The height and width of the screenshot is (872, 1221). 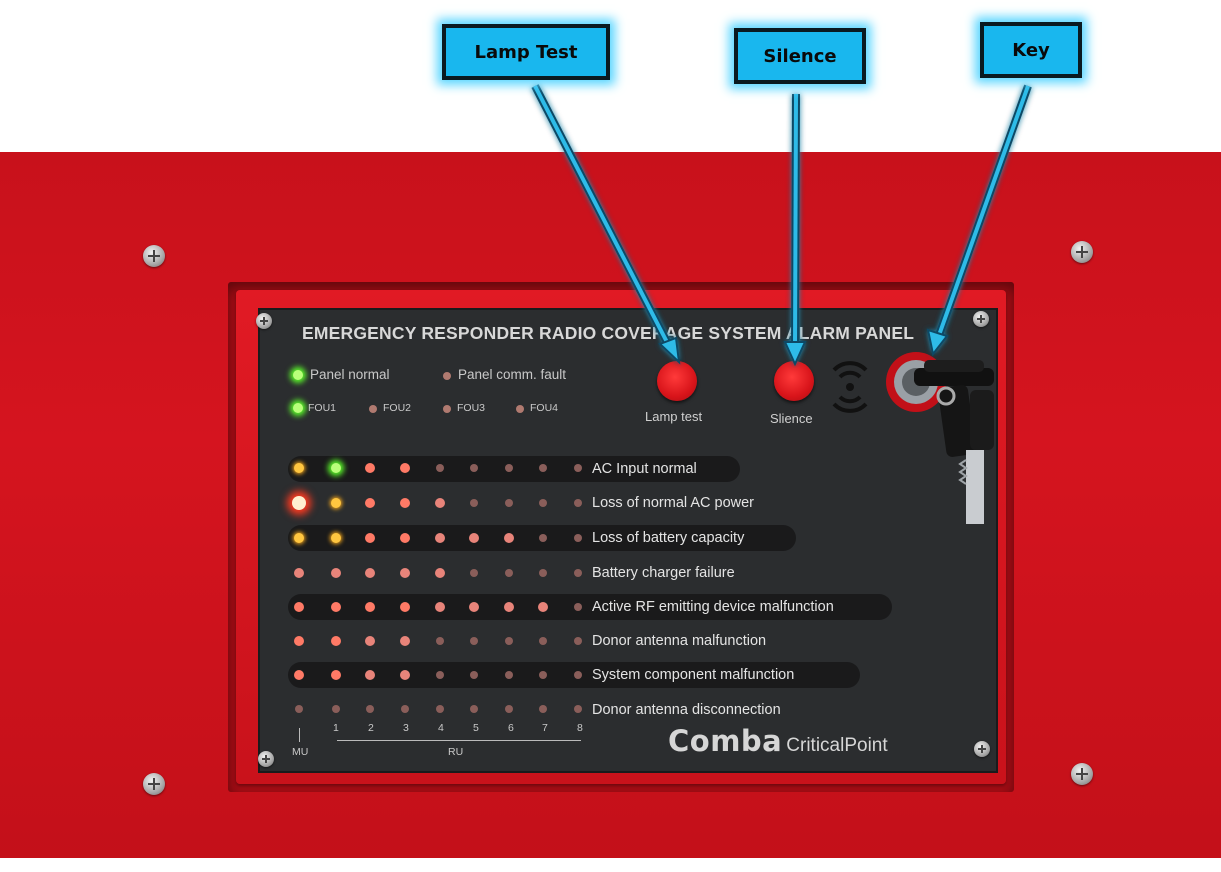 What do you see at coordinates (406, 728) in the screenshot?
I see `column-3-label: 3` at bounding box center [406, 728].